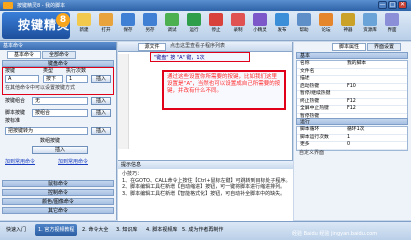 The height and width of the screenshot is (240, 411). I want to click on add-favorite-link-2: 加到常用命令, so click(73, 162).